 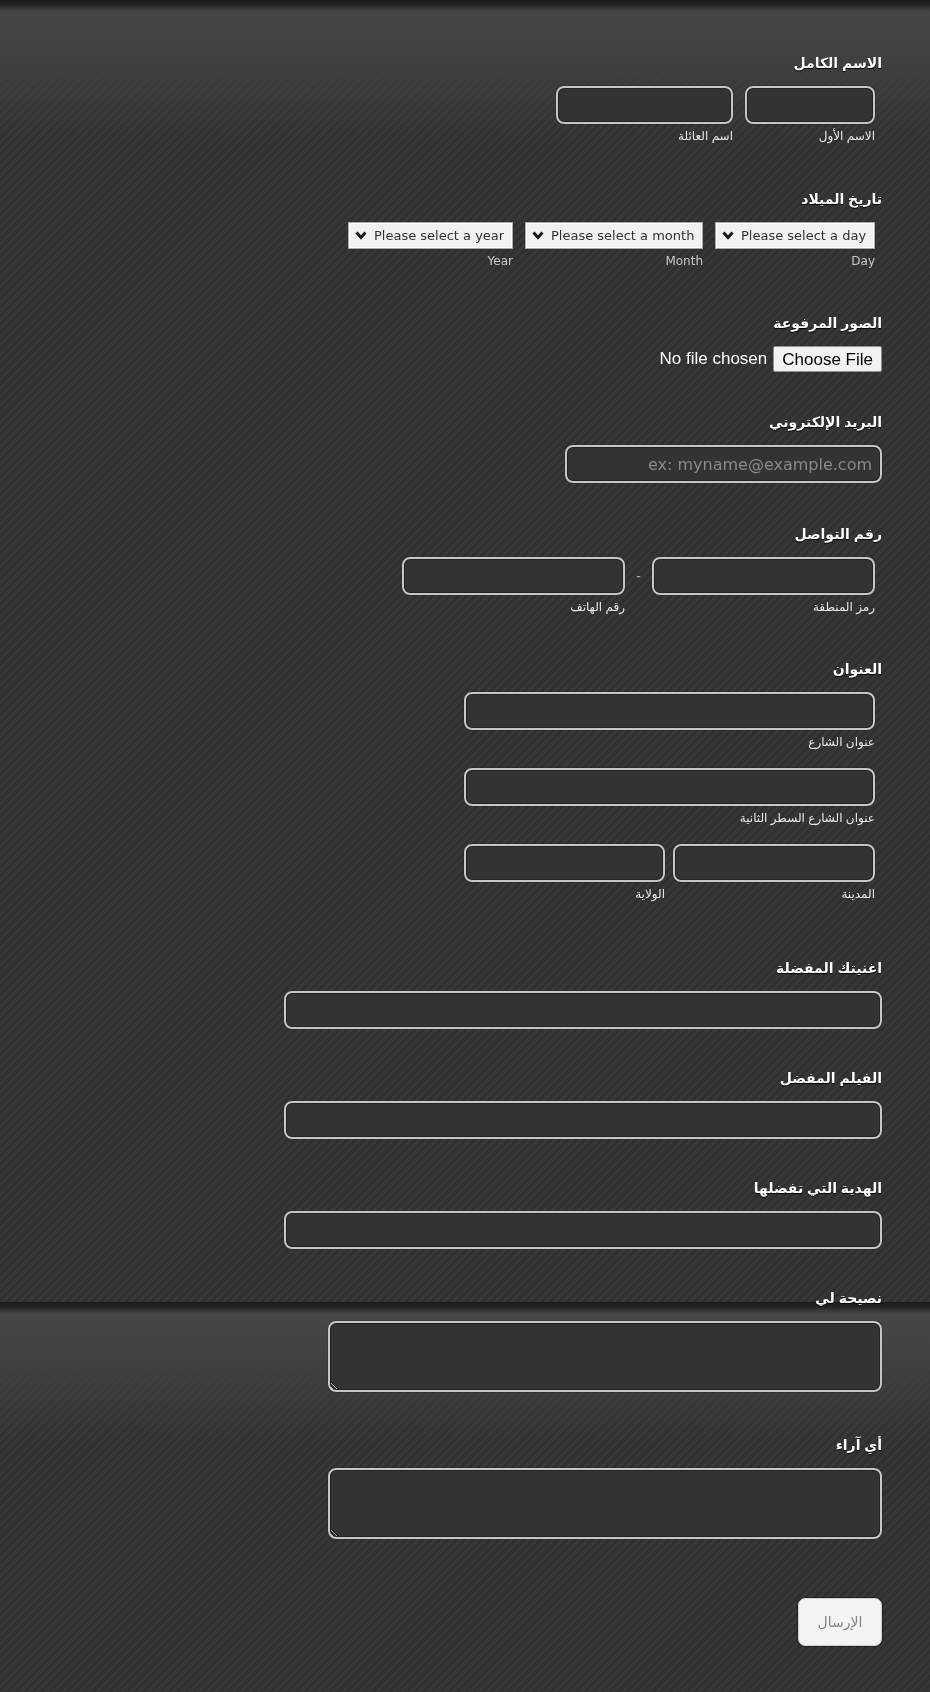 I want to click on field-label: العنوان, so click(x=857, y=669).